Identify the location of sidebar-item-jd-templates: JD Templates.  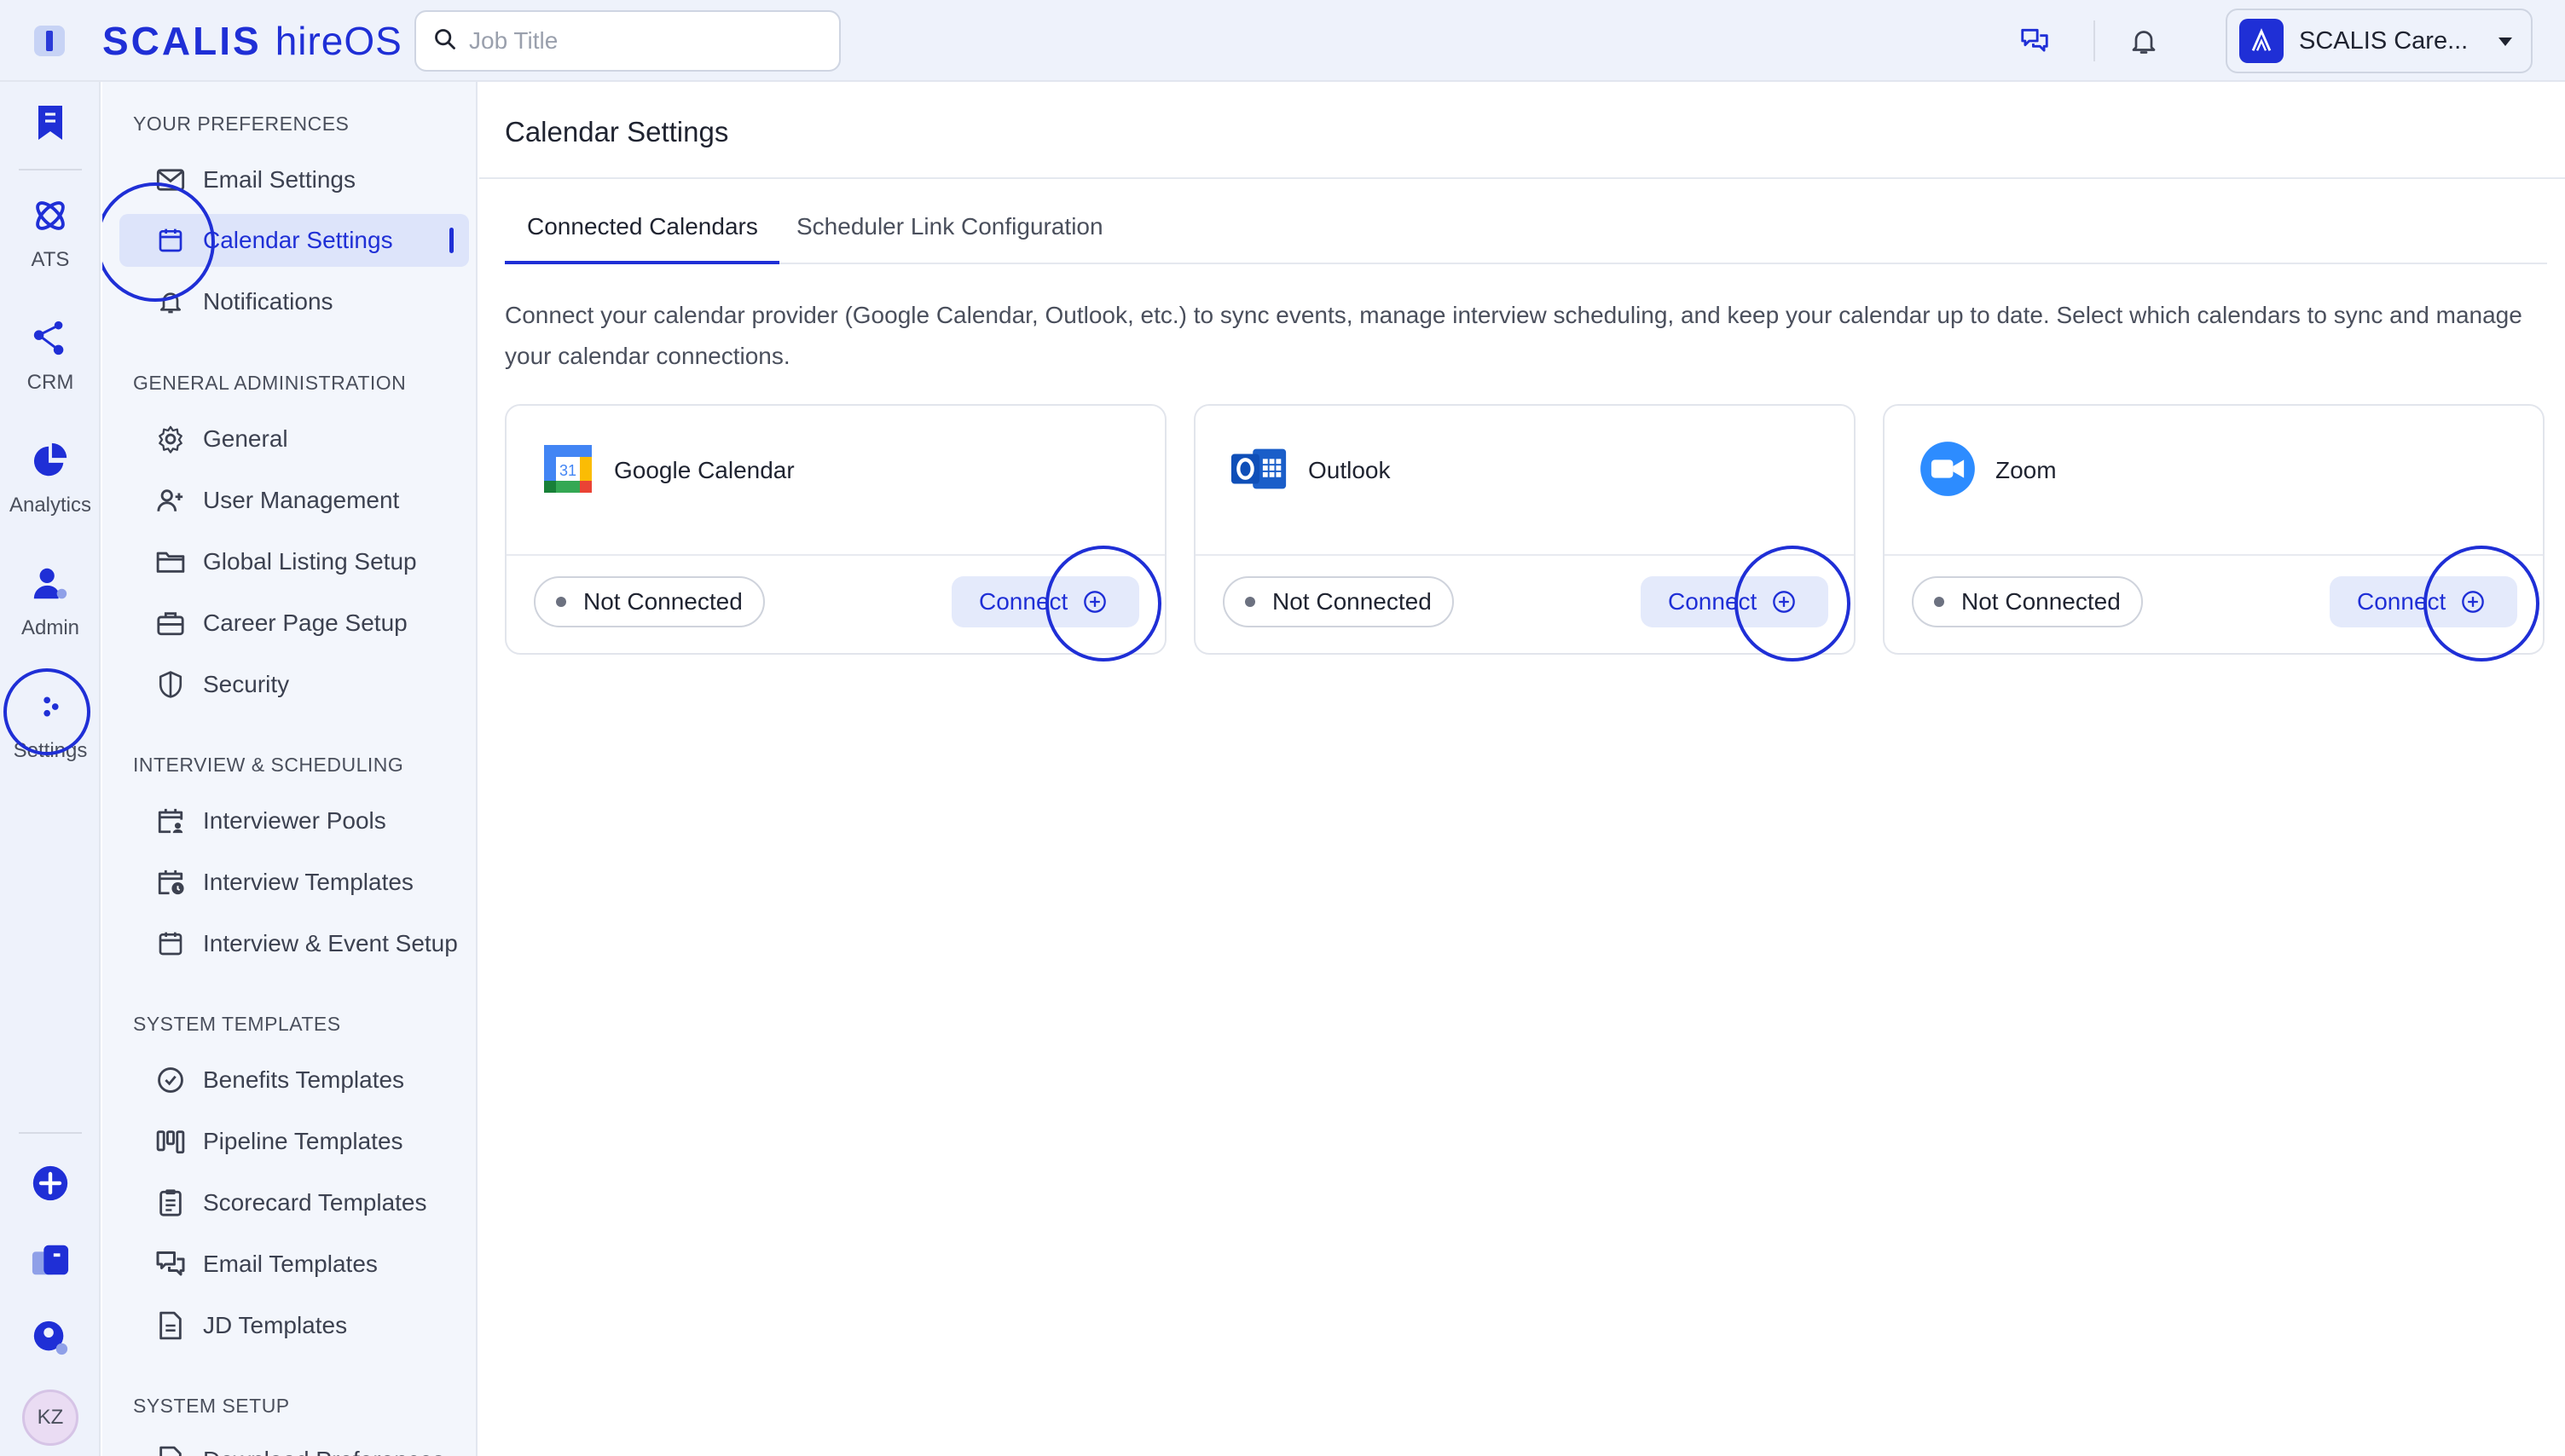
(294, 1325).